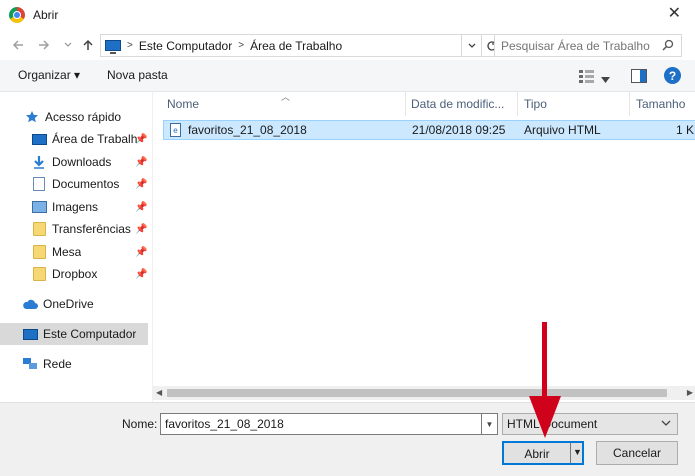 This screenshot has width=695, height=476. What do you see at coordinates (545, 380) in the screenshot?
I see `red-arrow-annotation-icon` at bounding box center [545, 380].